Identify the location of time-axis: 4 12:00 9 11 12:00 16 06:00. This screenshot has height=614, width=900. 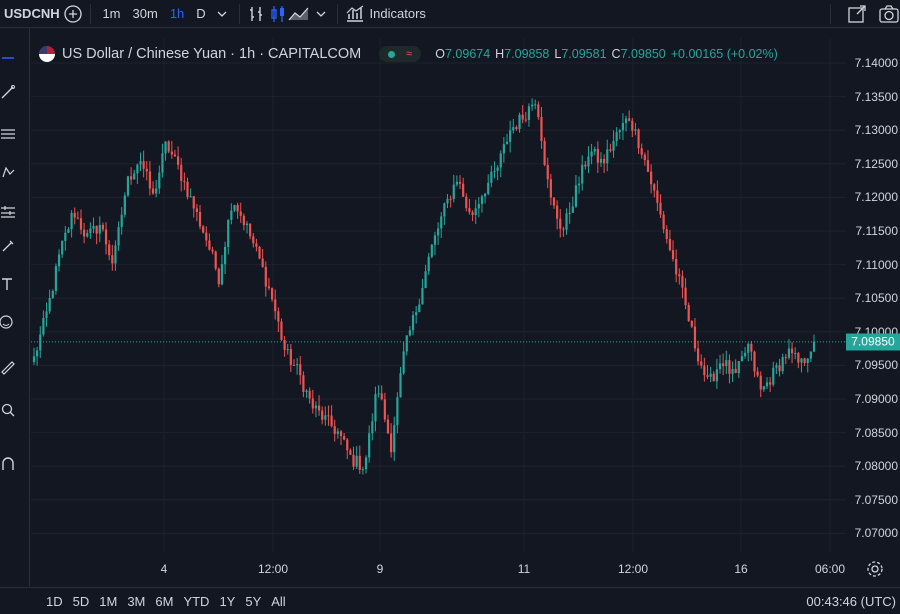
(438, 569).